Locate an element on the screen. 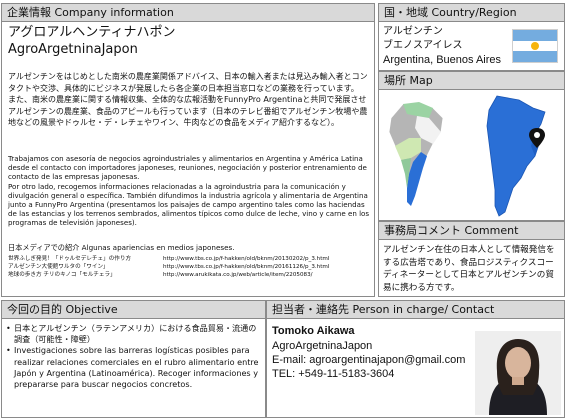 The width and height of the screenshot is (568, 420). media-item-title: 世界ふしぎ発見！「ドゥルセデレチェ」の作り方 is located at coordinates (70, 258).